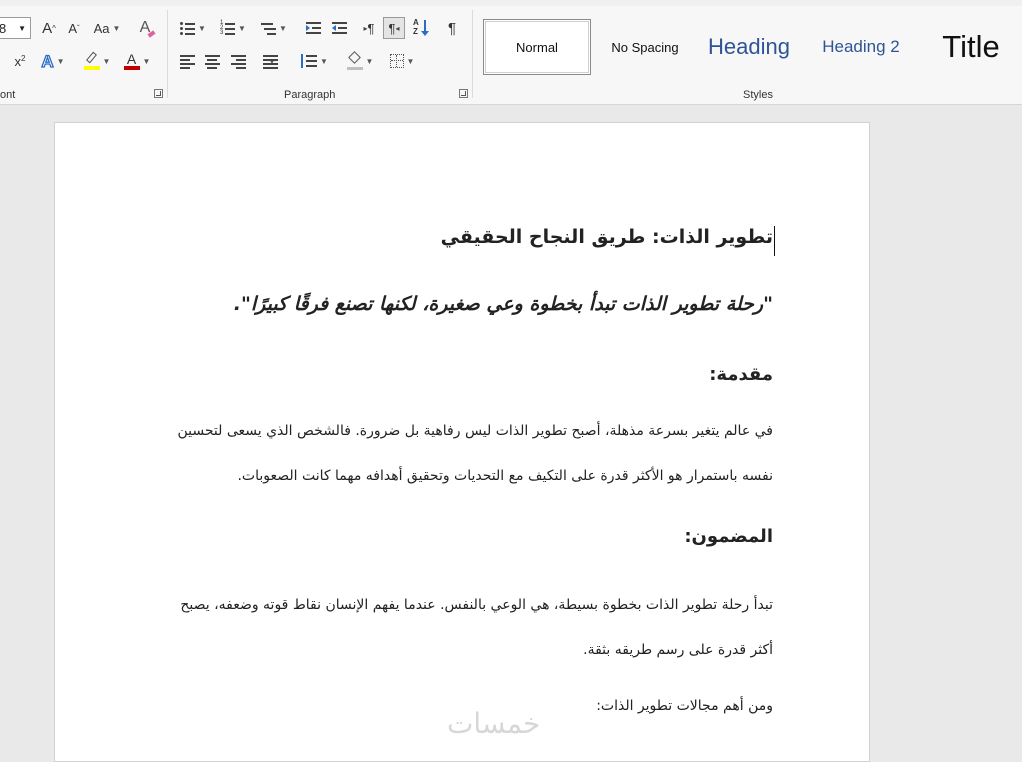 Image resolution: width=1022 pixels, height=762 pixels. I want to click on align-right-button, so click(238, 61).